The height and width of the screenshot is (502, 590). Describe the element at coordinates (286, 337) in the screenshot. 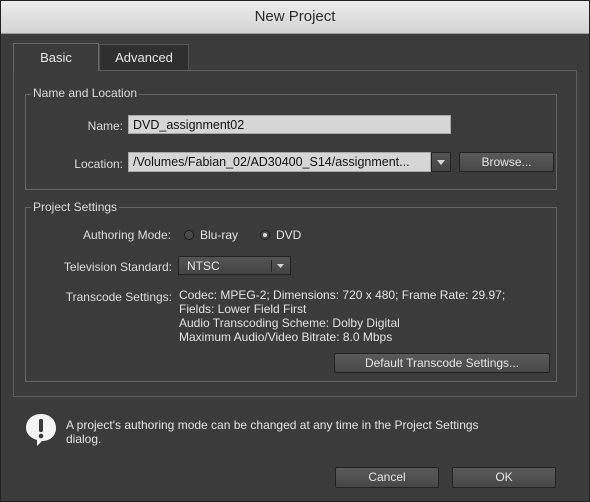

I see `transcode-line-4: Maximum Audio/Video Bitrate: 8.0 Mbps` at that location.